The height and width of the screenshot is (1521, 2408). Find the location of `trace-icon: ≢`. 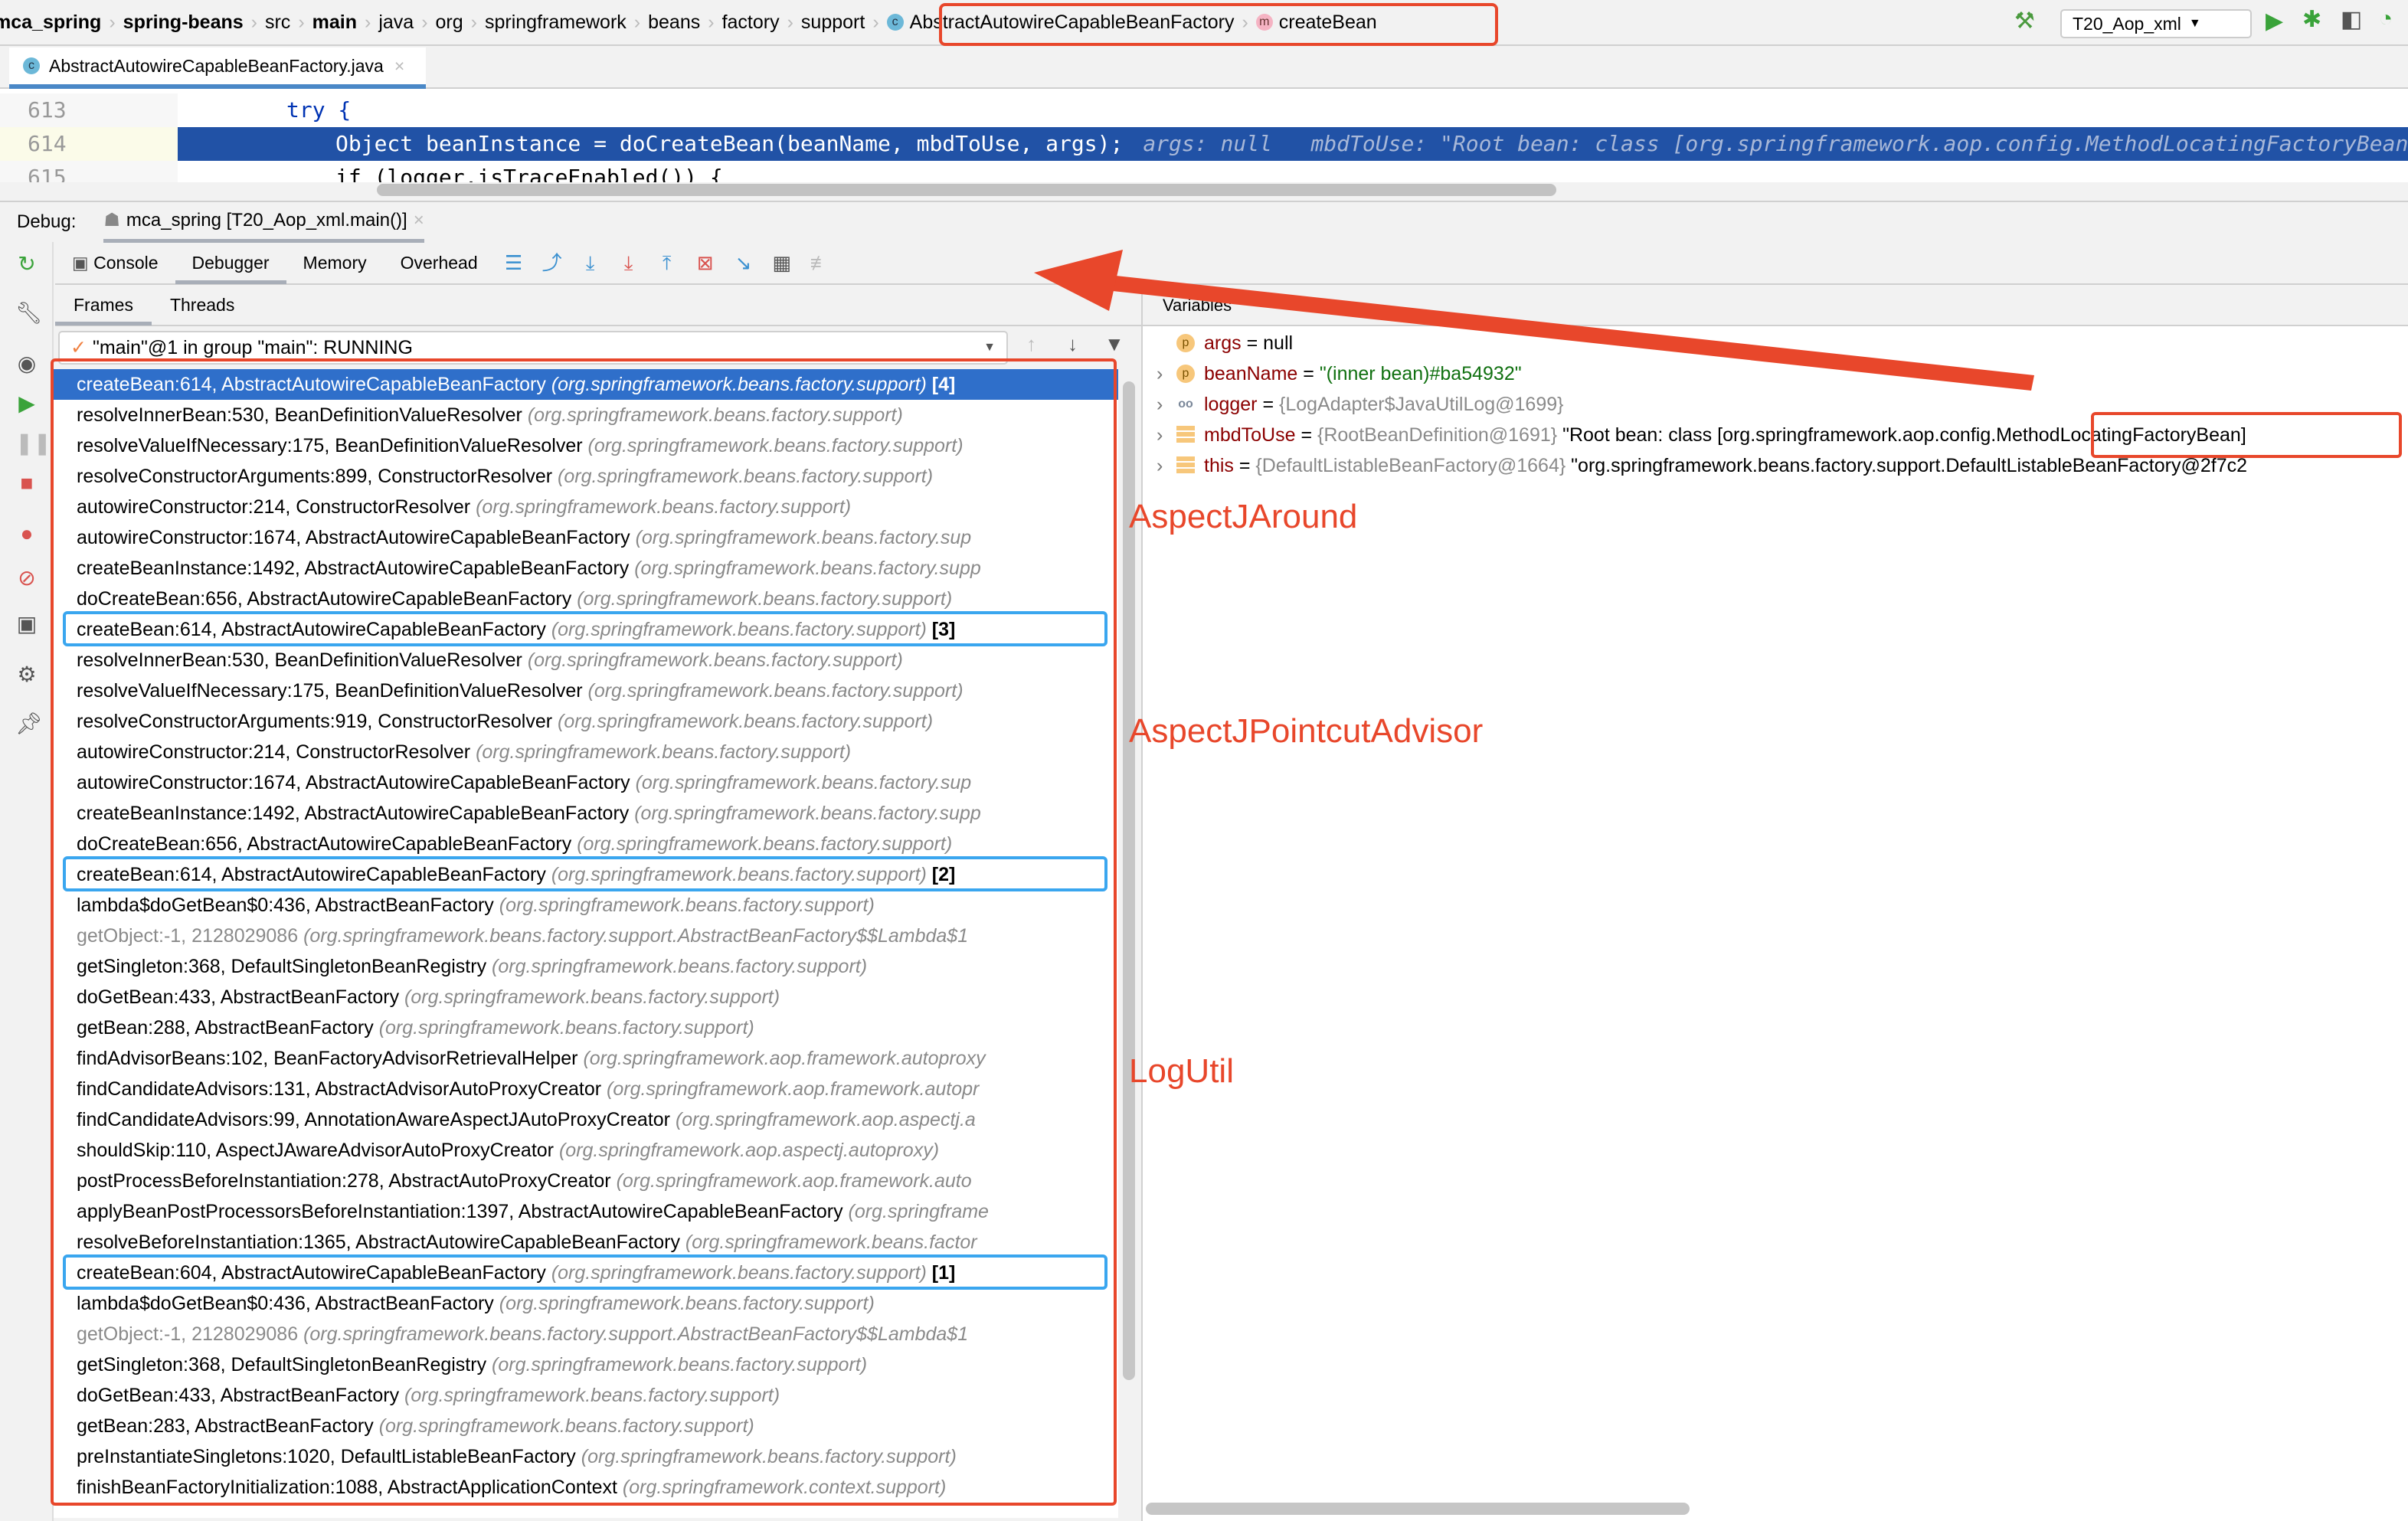

trace-icon: ≢ is located at coordinates (820, 263).